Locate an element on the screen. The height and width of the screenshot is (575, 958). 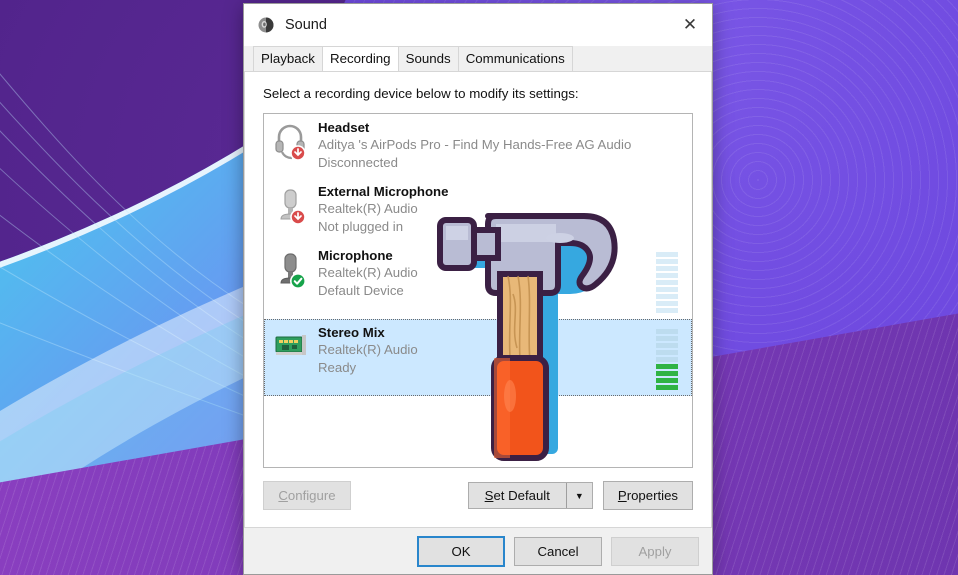
headset-icon is located at coordinates (290, 142).